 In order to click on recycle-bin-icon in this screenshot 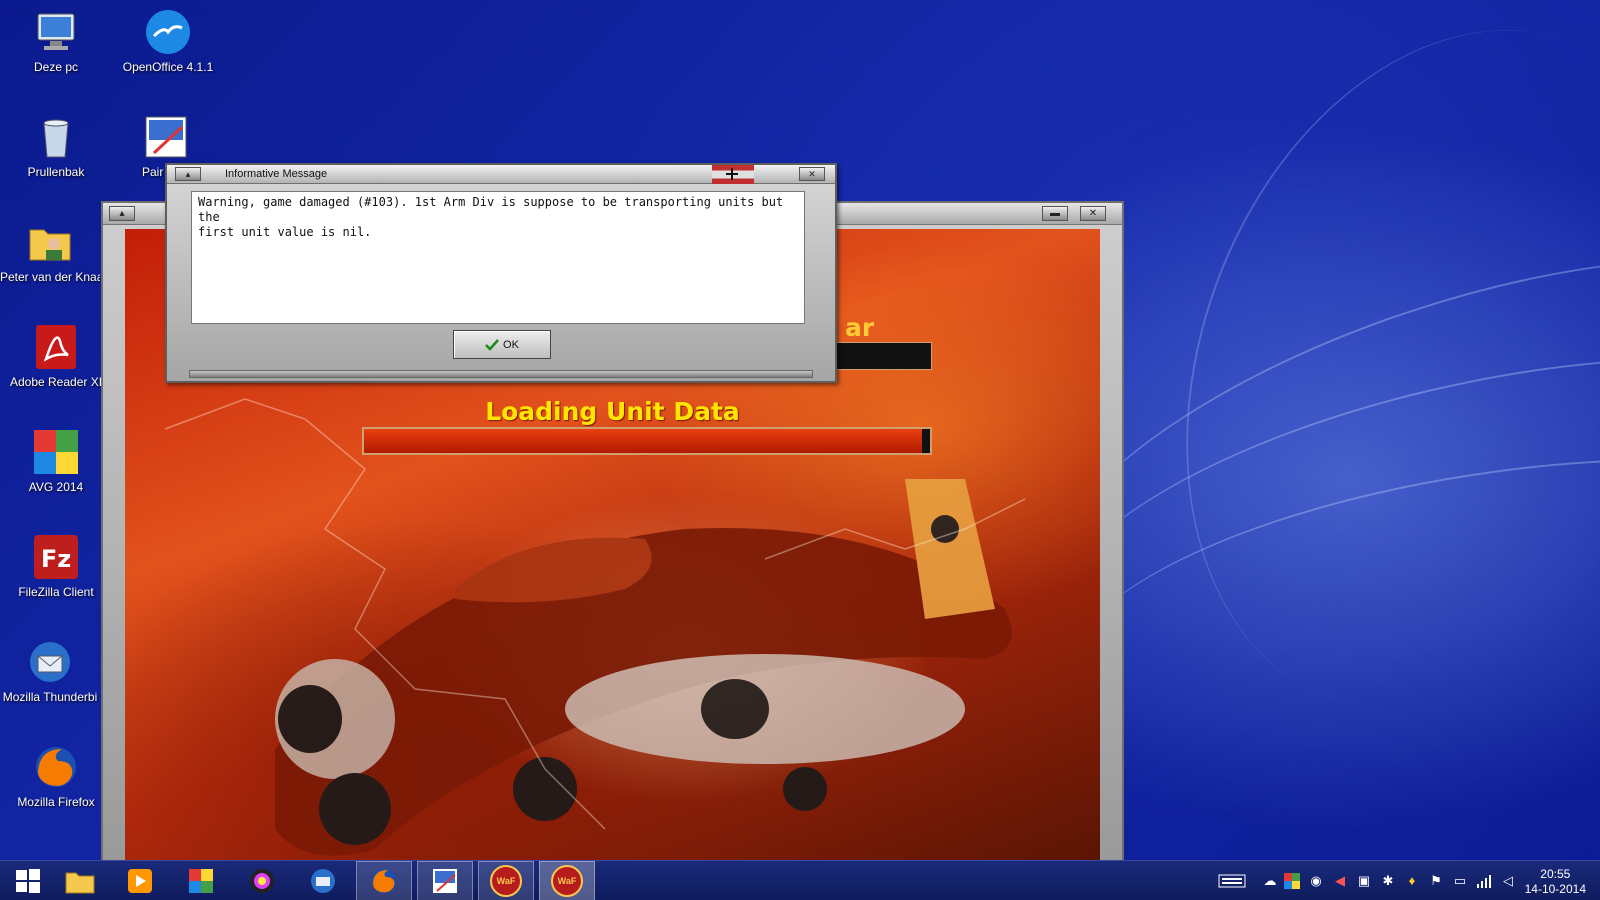, I will do `click(56, 137)`.